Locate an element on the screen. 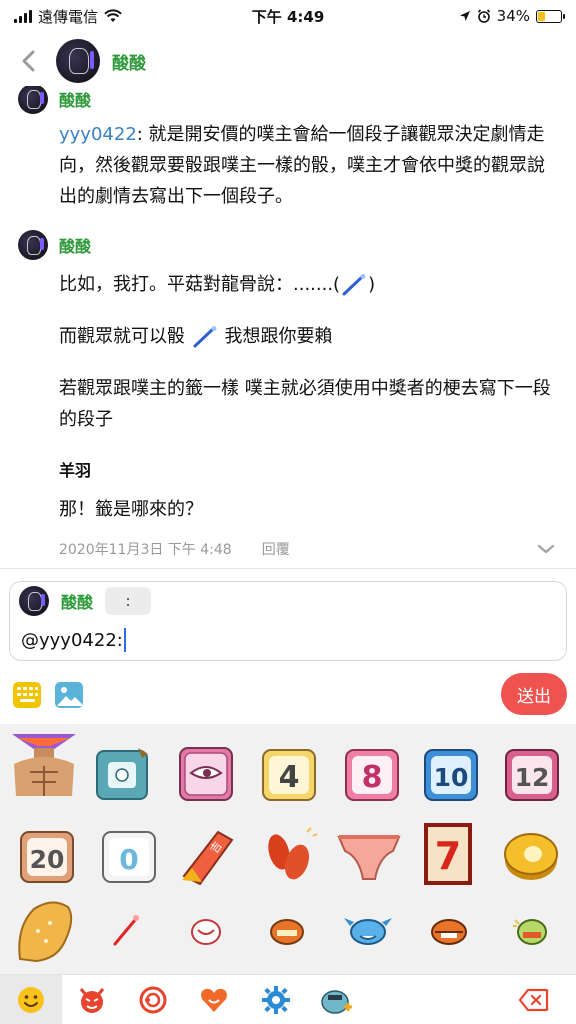 This screenshot has height=1024, width=576. reply-header: 酸酸 : is located at coordinates (292, 601).